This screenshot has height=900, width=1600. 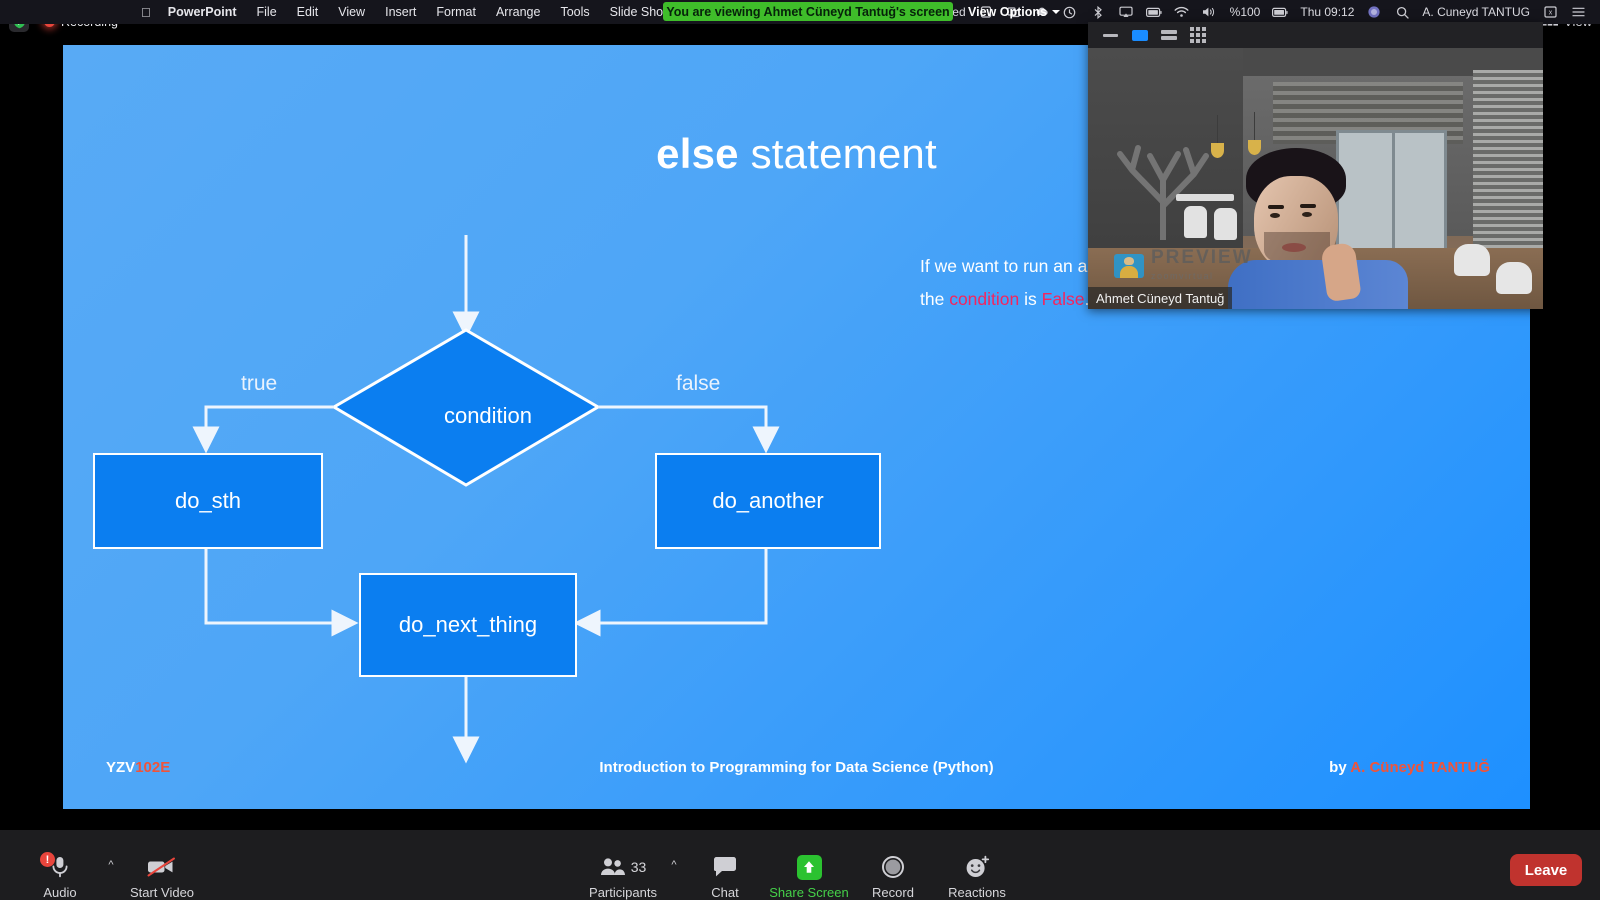 I want to click on audio-button: ! Audio, so click(x=60, y=874).